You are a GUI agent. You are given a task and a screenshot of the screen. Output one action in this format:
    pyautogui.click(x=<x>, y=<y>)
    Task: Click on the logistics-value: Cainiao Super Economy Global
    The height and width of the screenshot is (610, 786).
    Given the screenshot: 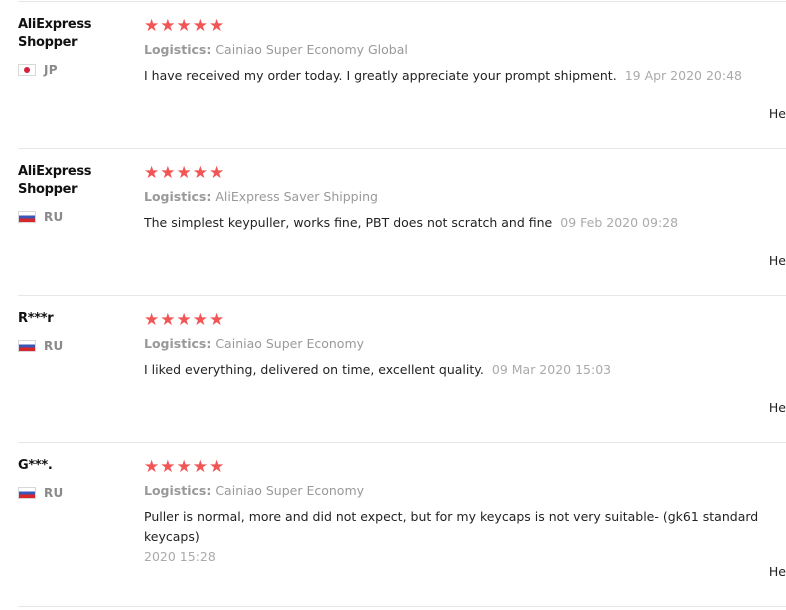 What is the action you would take?
    pyautogui.click(x=311, y=49)
    